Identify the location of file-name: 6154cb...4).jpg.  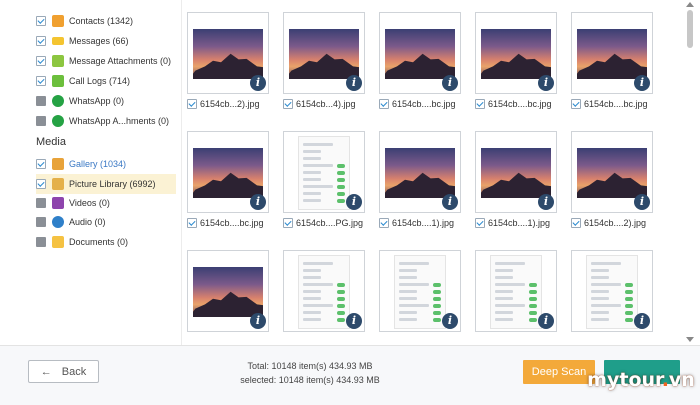
(326, 104).